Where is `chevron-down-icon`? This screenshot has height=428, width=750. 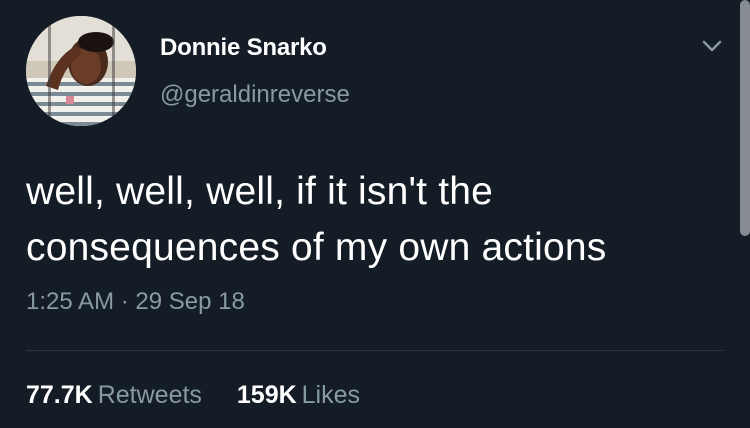
chevron-down-icon is located at coordinates (712, 46).